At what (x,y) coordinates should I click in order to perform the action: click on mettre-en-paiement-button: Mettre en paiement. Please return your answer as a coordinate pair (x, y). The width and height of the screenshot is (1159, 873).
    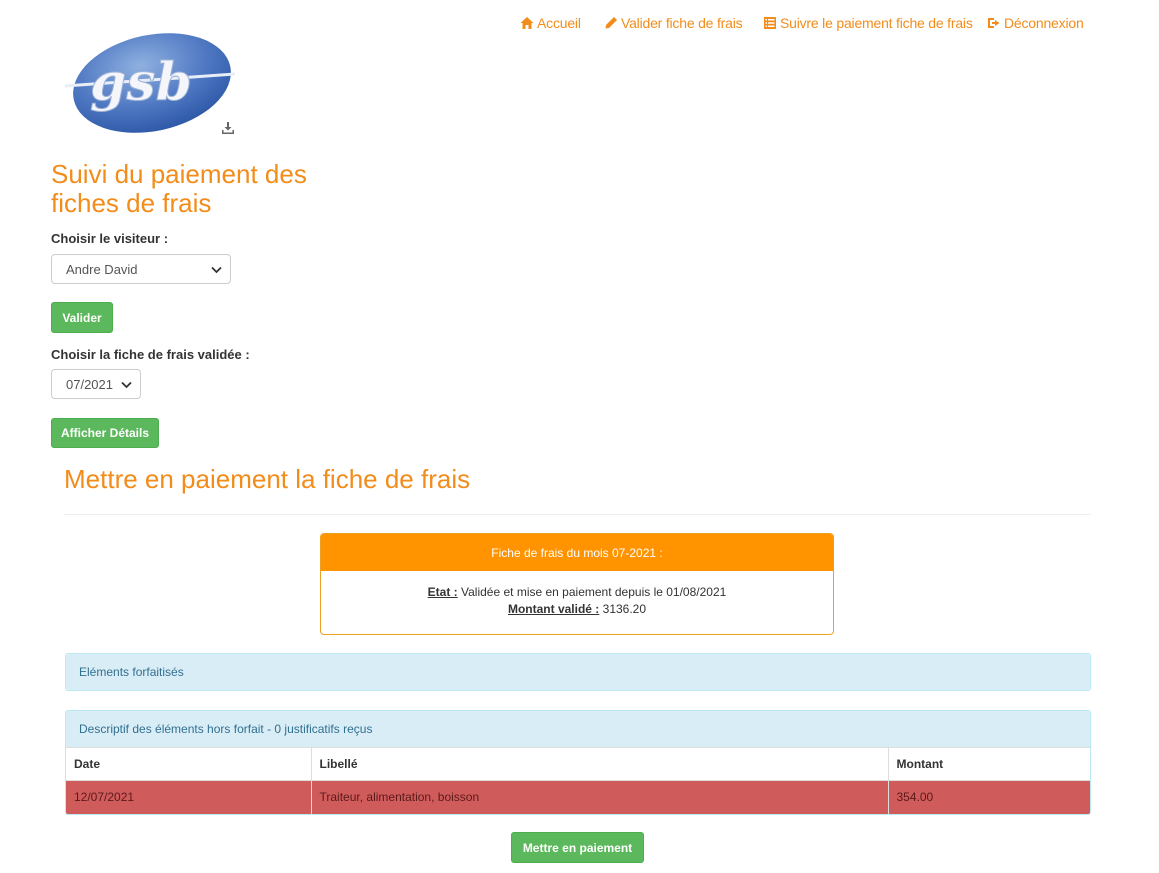
    Looking at the image, I should click on (577, 847).